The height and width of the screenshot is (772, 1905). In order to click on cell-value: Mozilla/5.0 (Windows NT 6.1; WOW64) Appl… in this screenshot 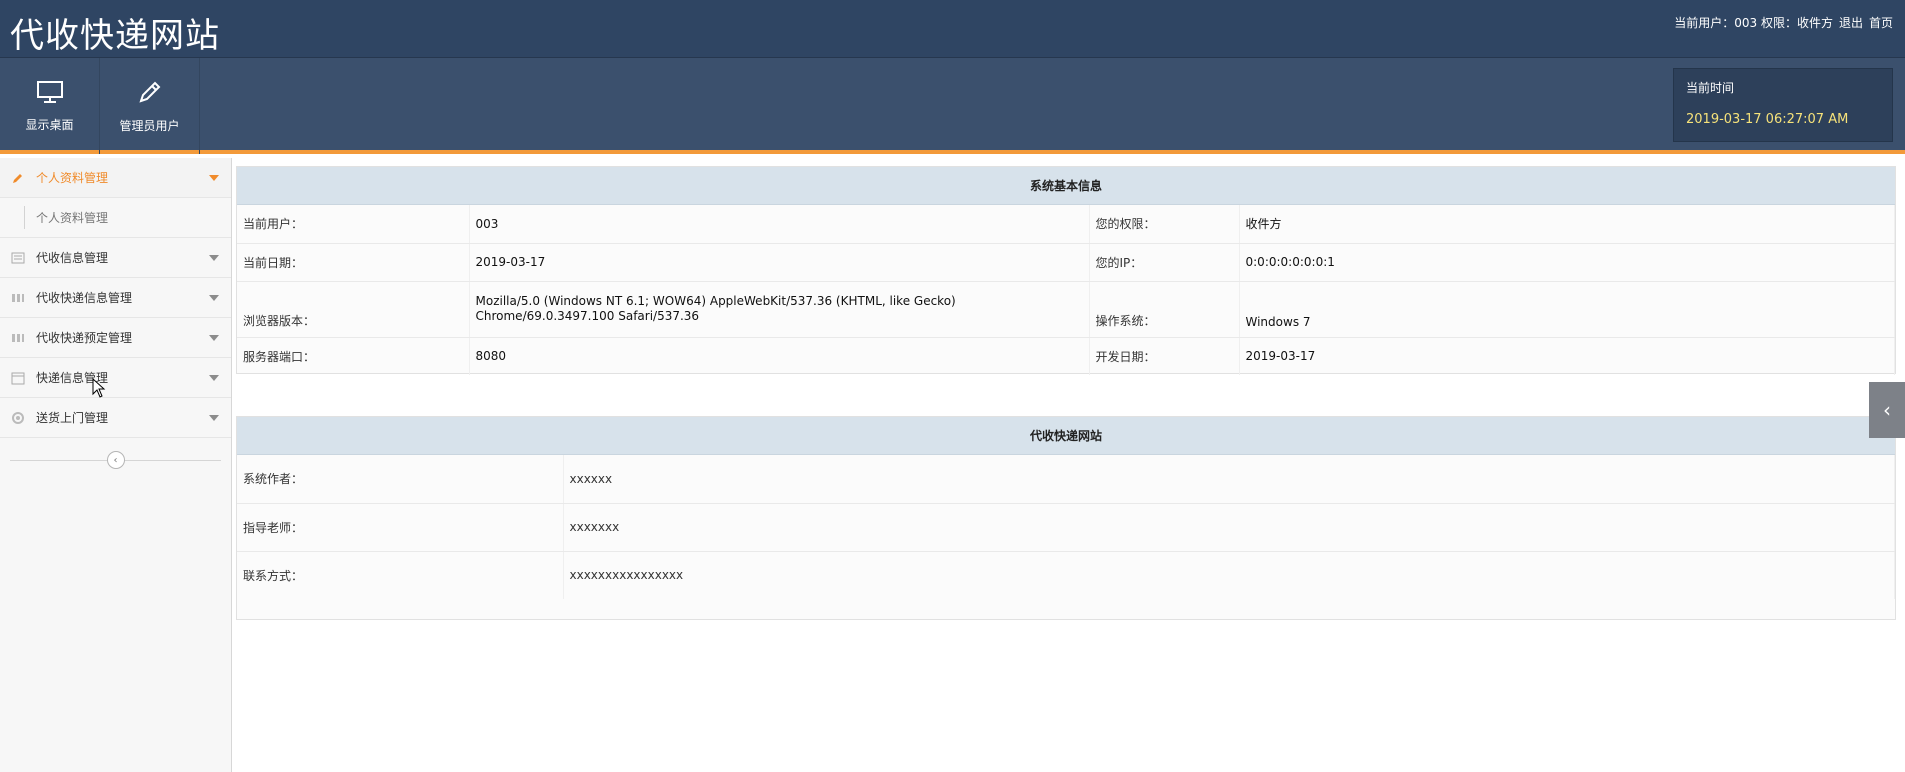, I will do `click(779, 309)`.